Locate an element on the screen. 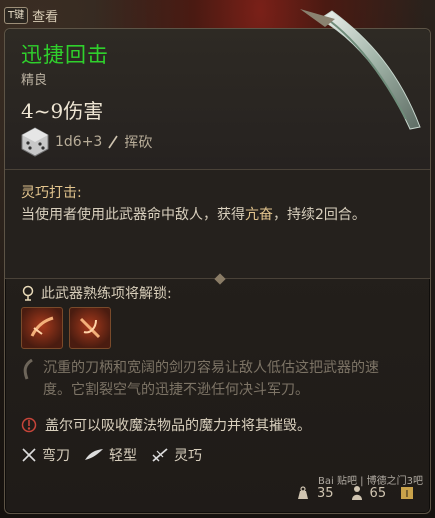  mastery-header: 此武器熟练项将解锁: is located at coordinates (96, 293).